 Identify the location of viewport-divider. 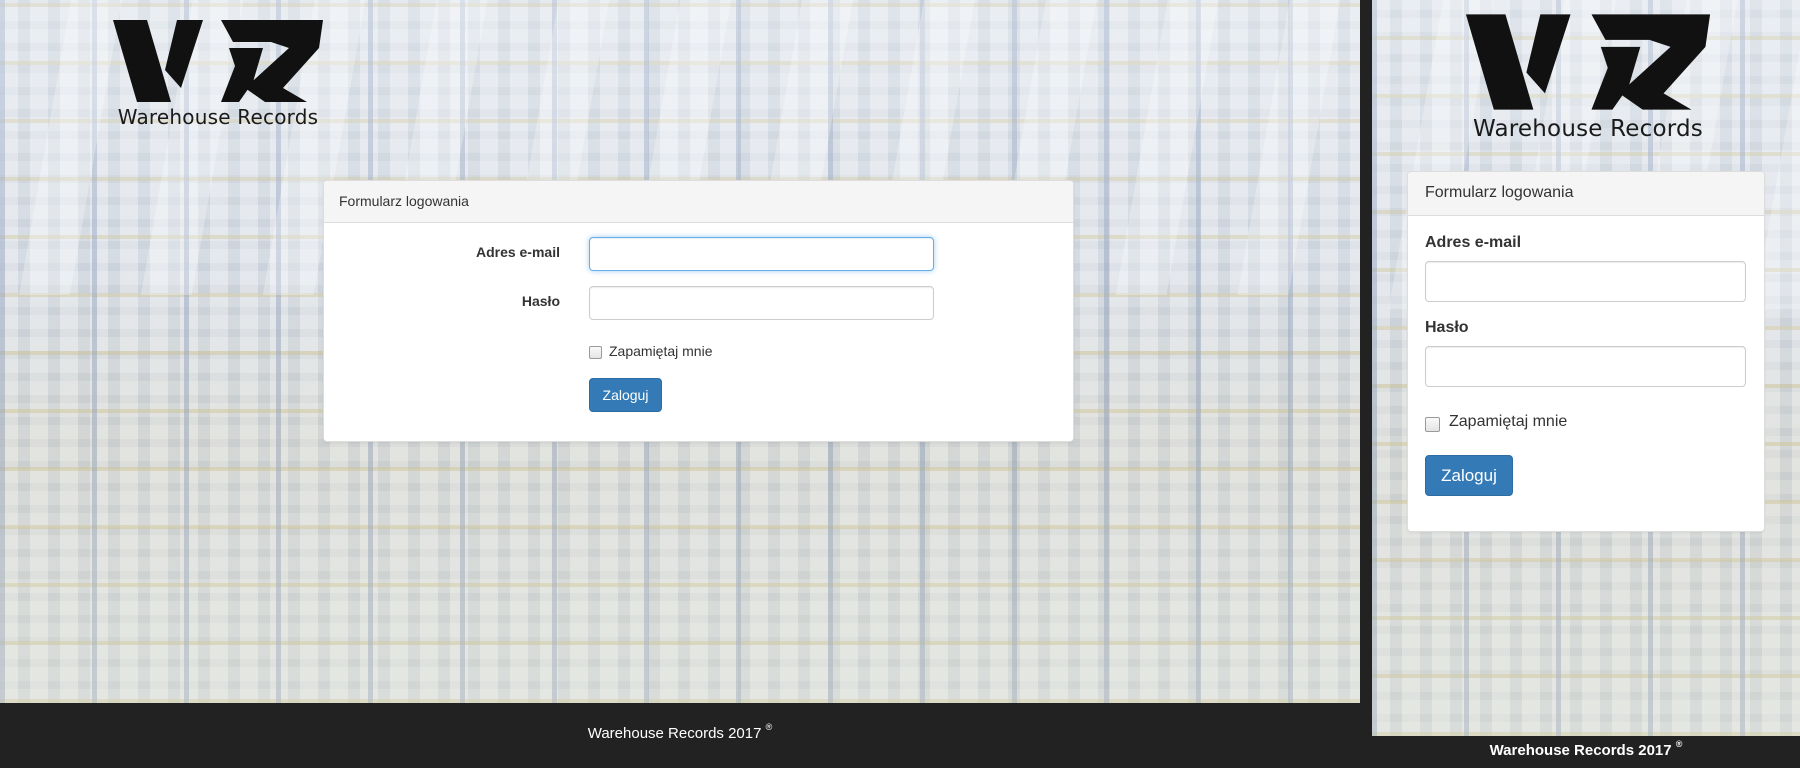
(1366, 384).